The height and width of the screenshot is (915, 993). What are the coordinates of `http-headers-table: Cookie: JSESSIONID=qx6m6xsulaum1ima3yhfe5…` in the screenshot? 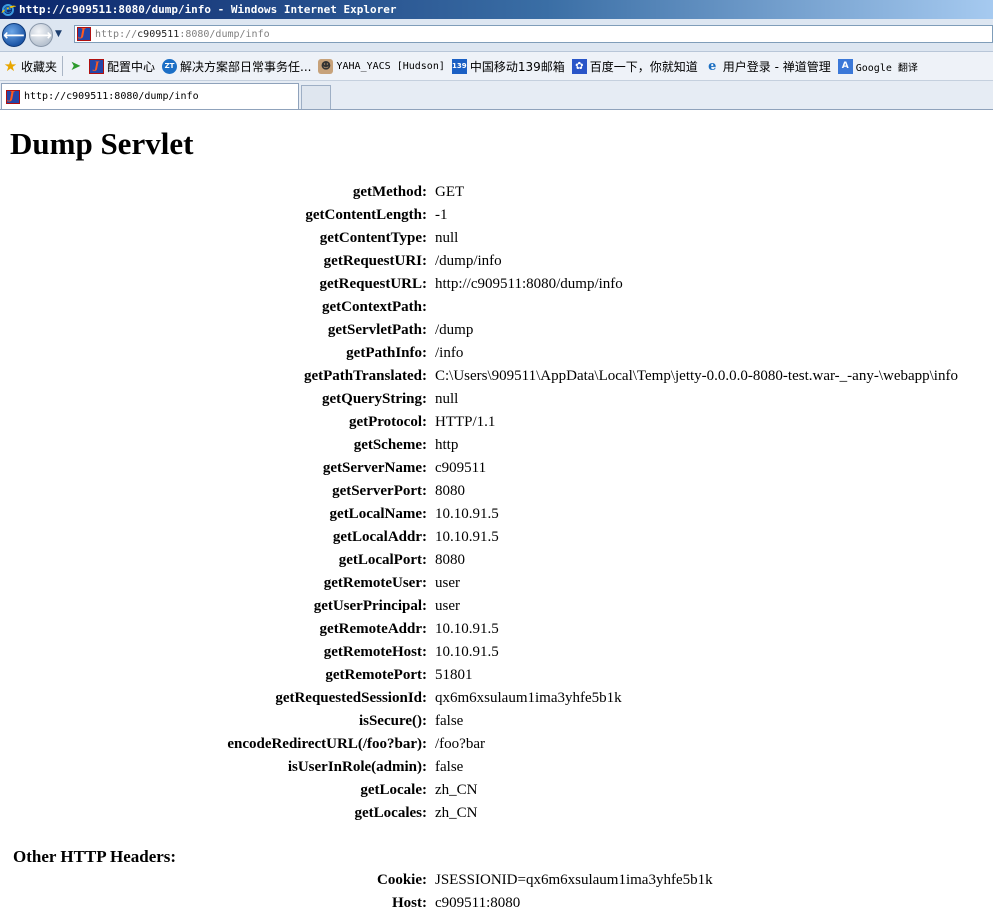 It's located at (496, 892).